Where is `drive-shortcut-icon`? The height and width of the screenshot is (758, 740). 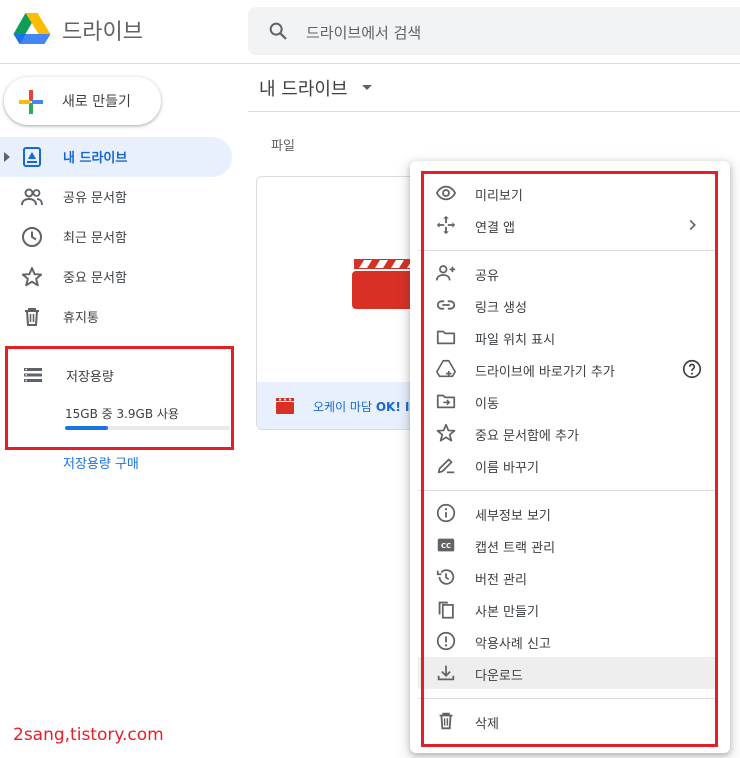 drive-shortcut-icon is located at coordinates (446, 369).